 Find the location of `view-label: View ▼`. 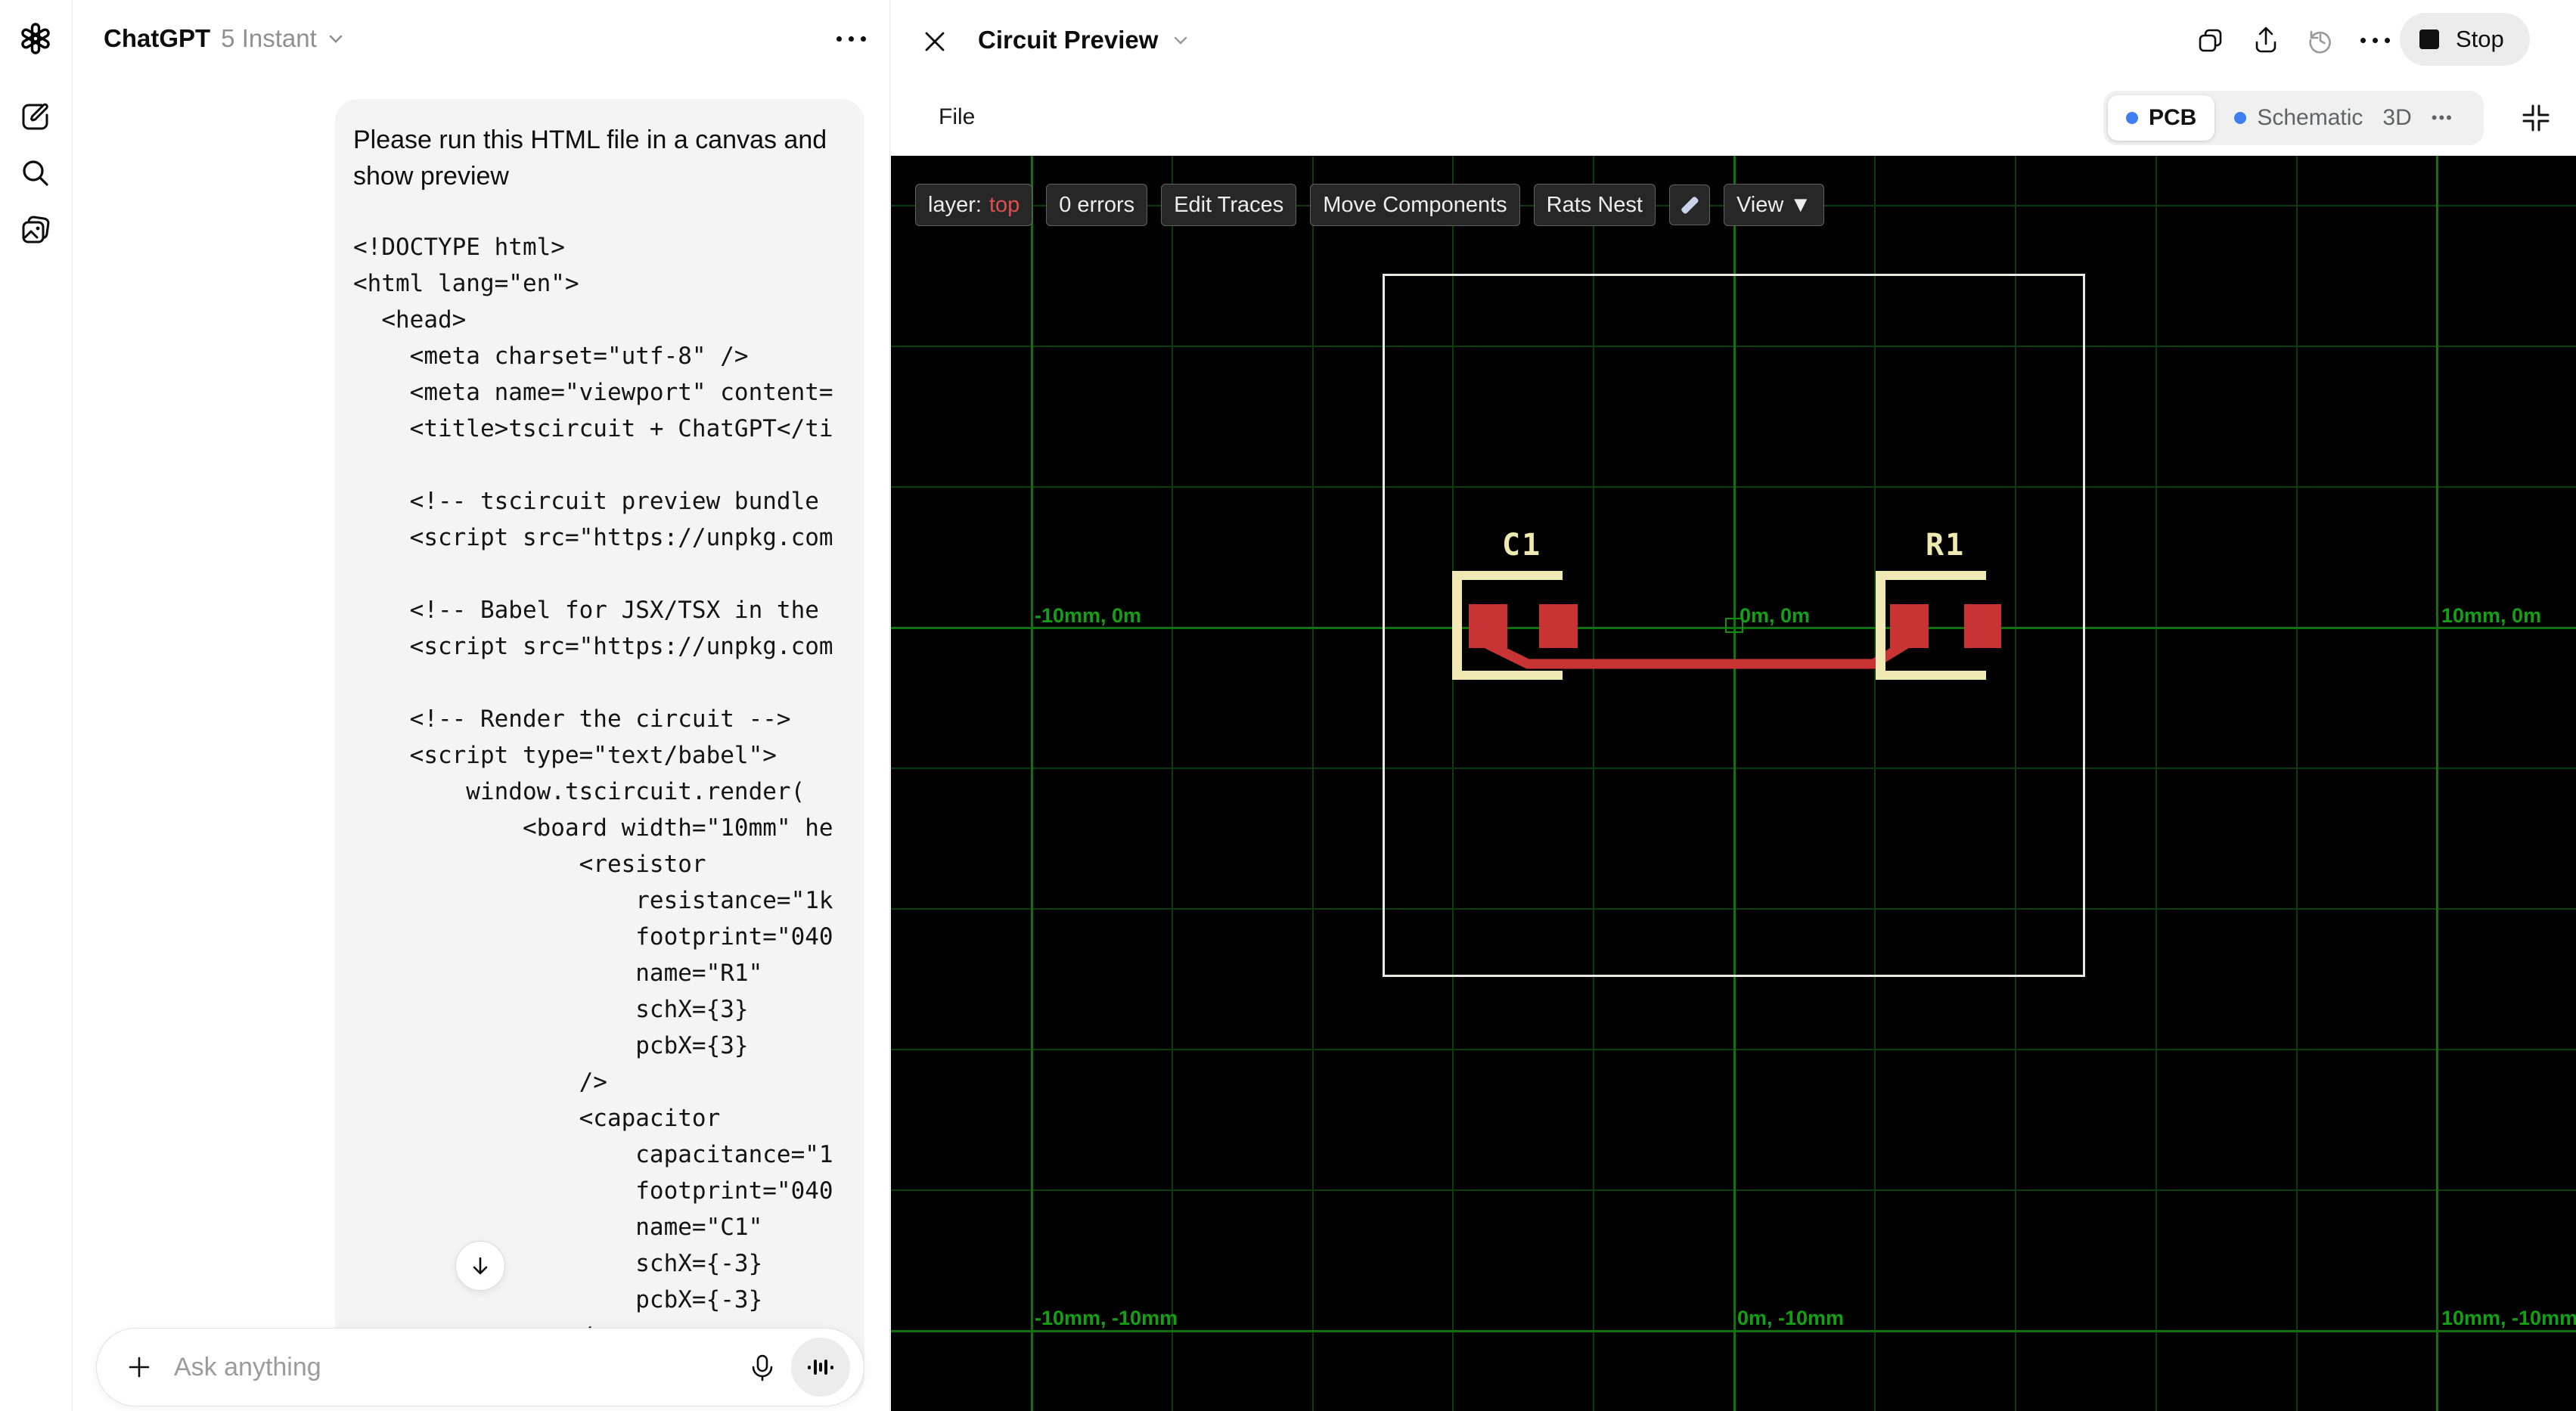

view-label: View ▼ is located at coordinates (1774, 205).